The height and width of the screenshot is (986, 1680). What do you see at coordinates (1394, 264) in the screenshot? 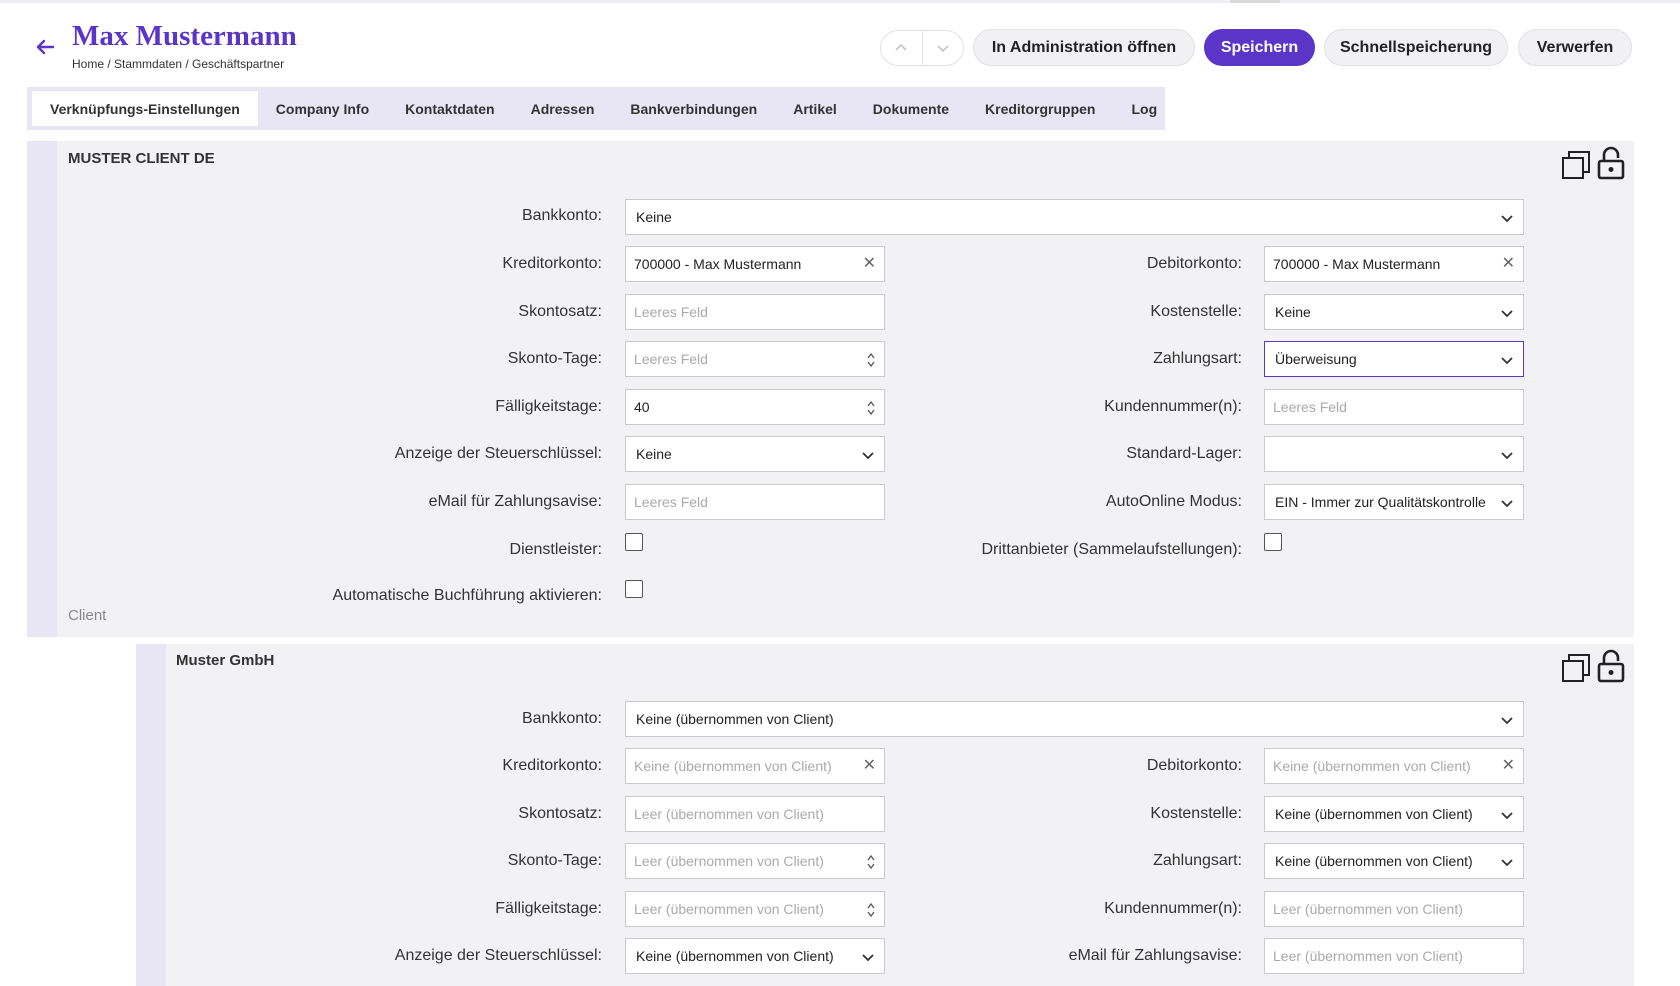
I see `debitorkonto-field: 700000 - Max Mustermann ✕` at bounding box center [1394, 264].